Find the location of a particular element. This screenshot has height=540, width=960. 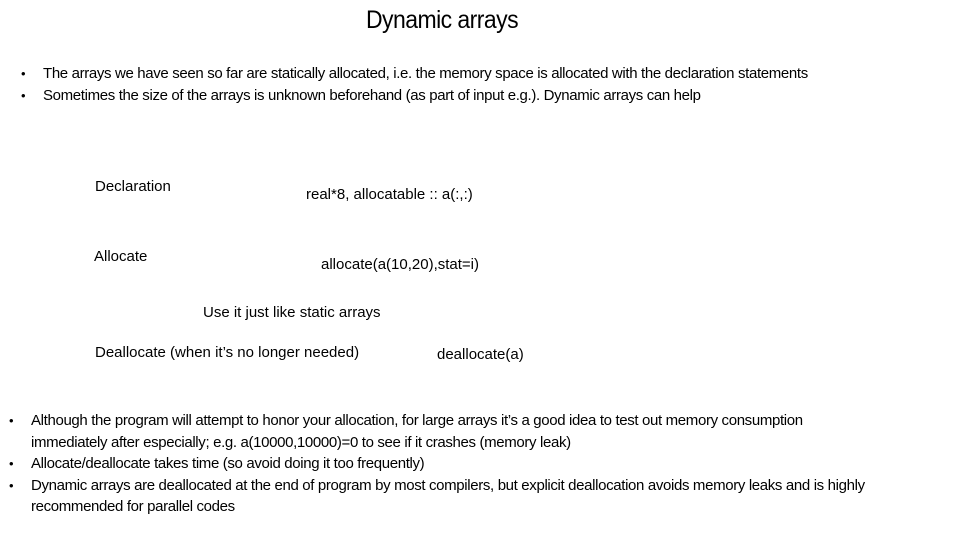

use-note: Use it just like static arrays is located at coordinates (292, 312).